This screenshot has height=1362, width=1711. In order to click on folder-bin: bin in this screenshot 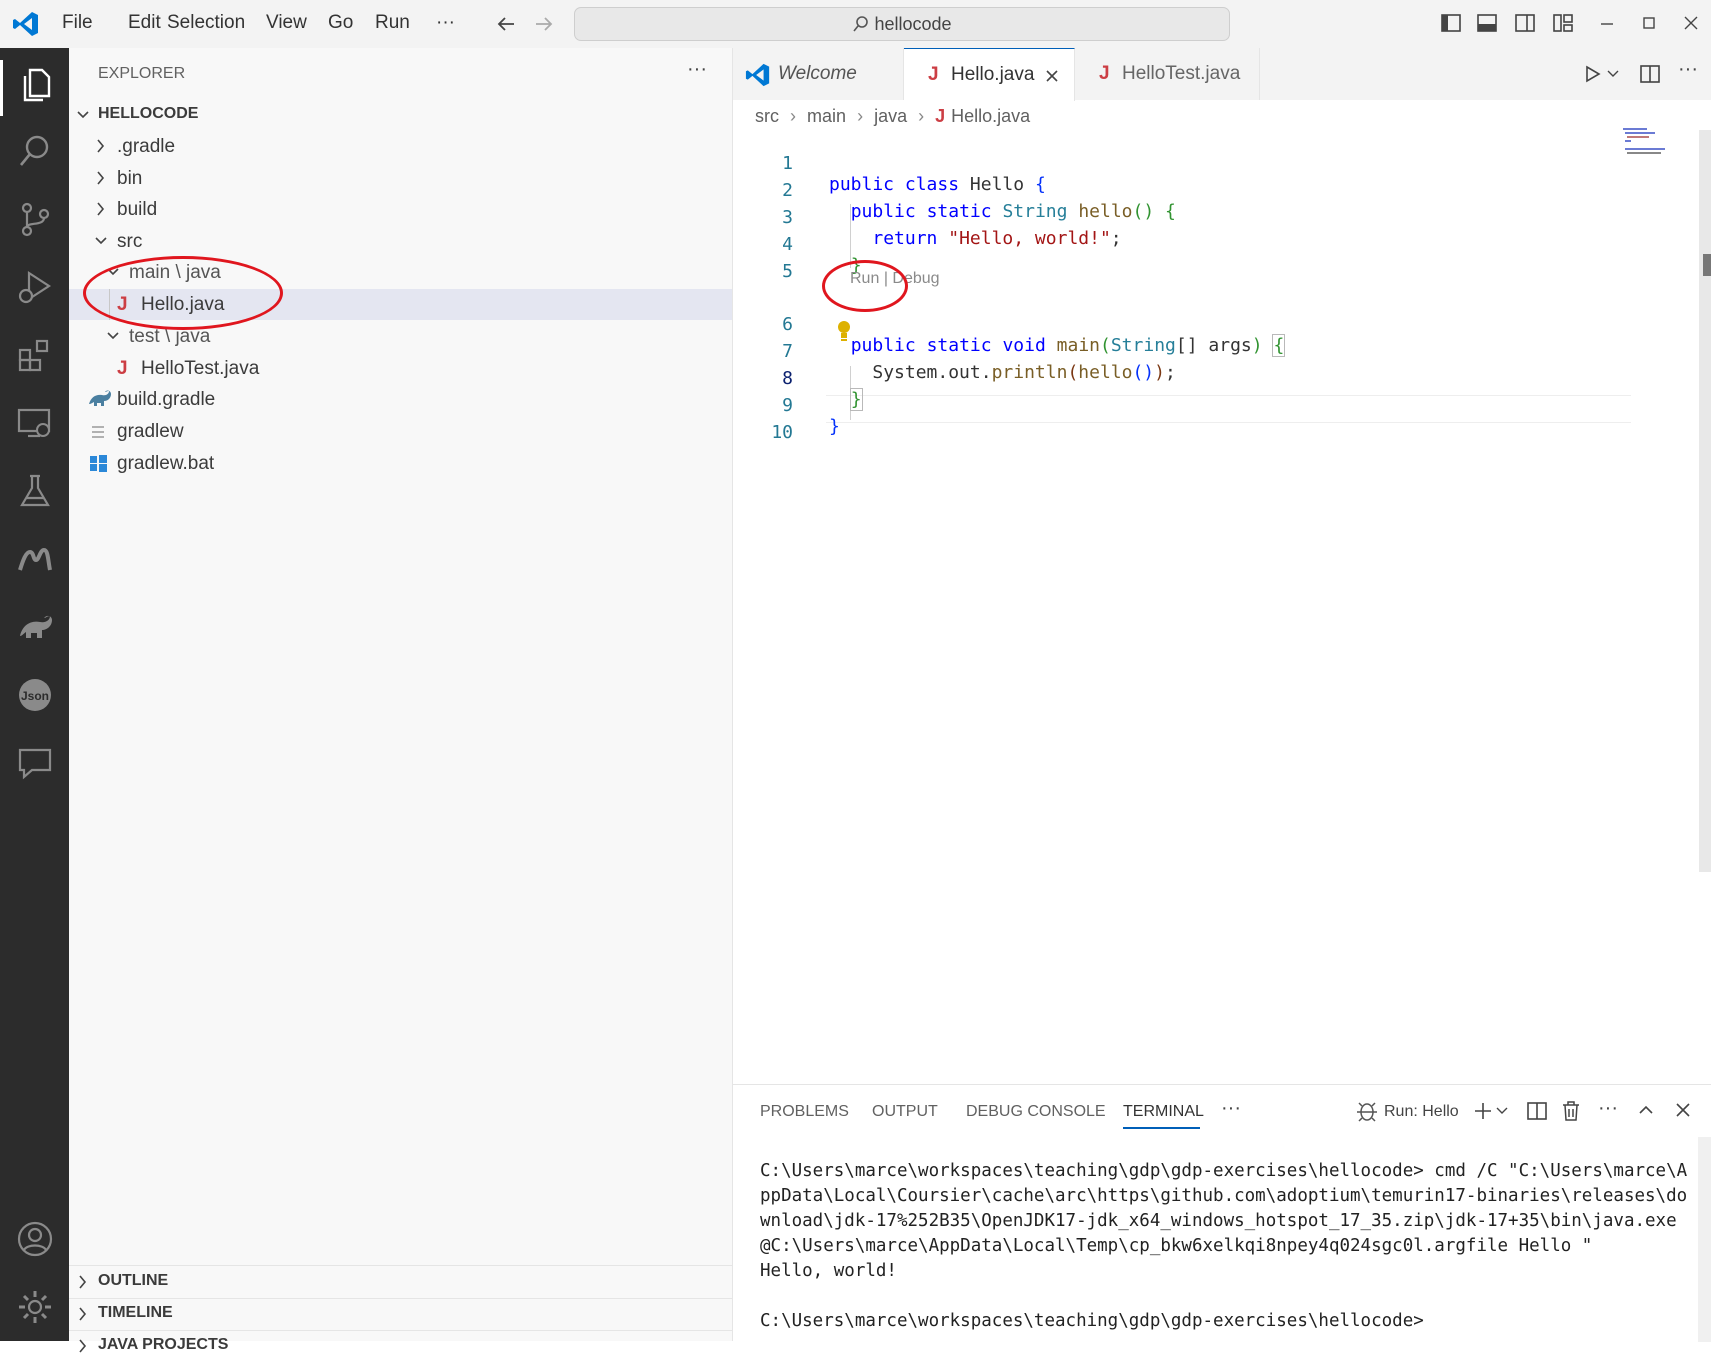, I will do `click(400, 178)`.